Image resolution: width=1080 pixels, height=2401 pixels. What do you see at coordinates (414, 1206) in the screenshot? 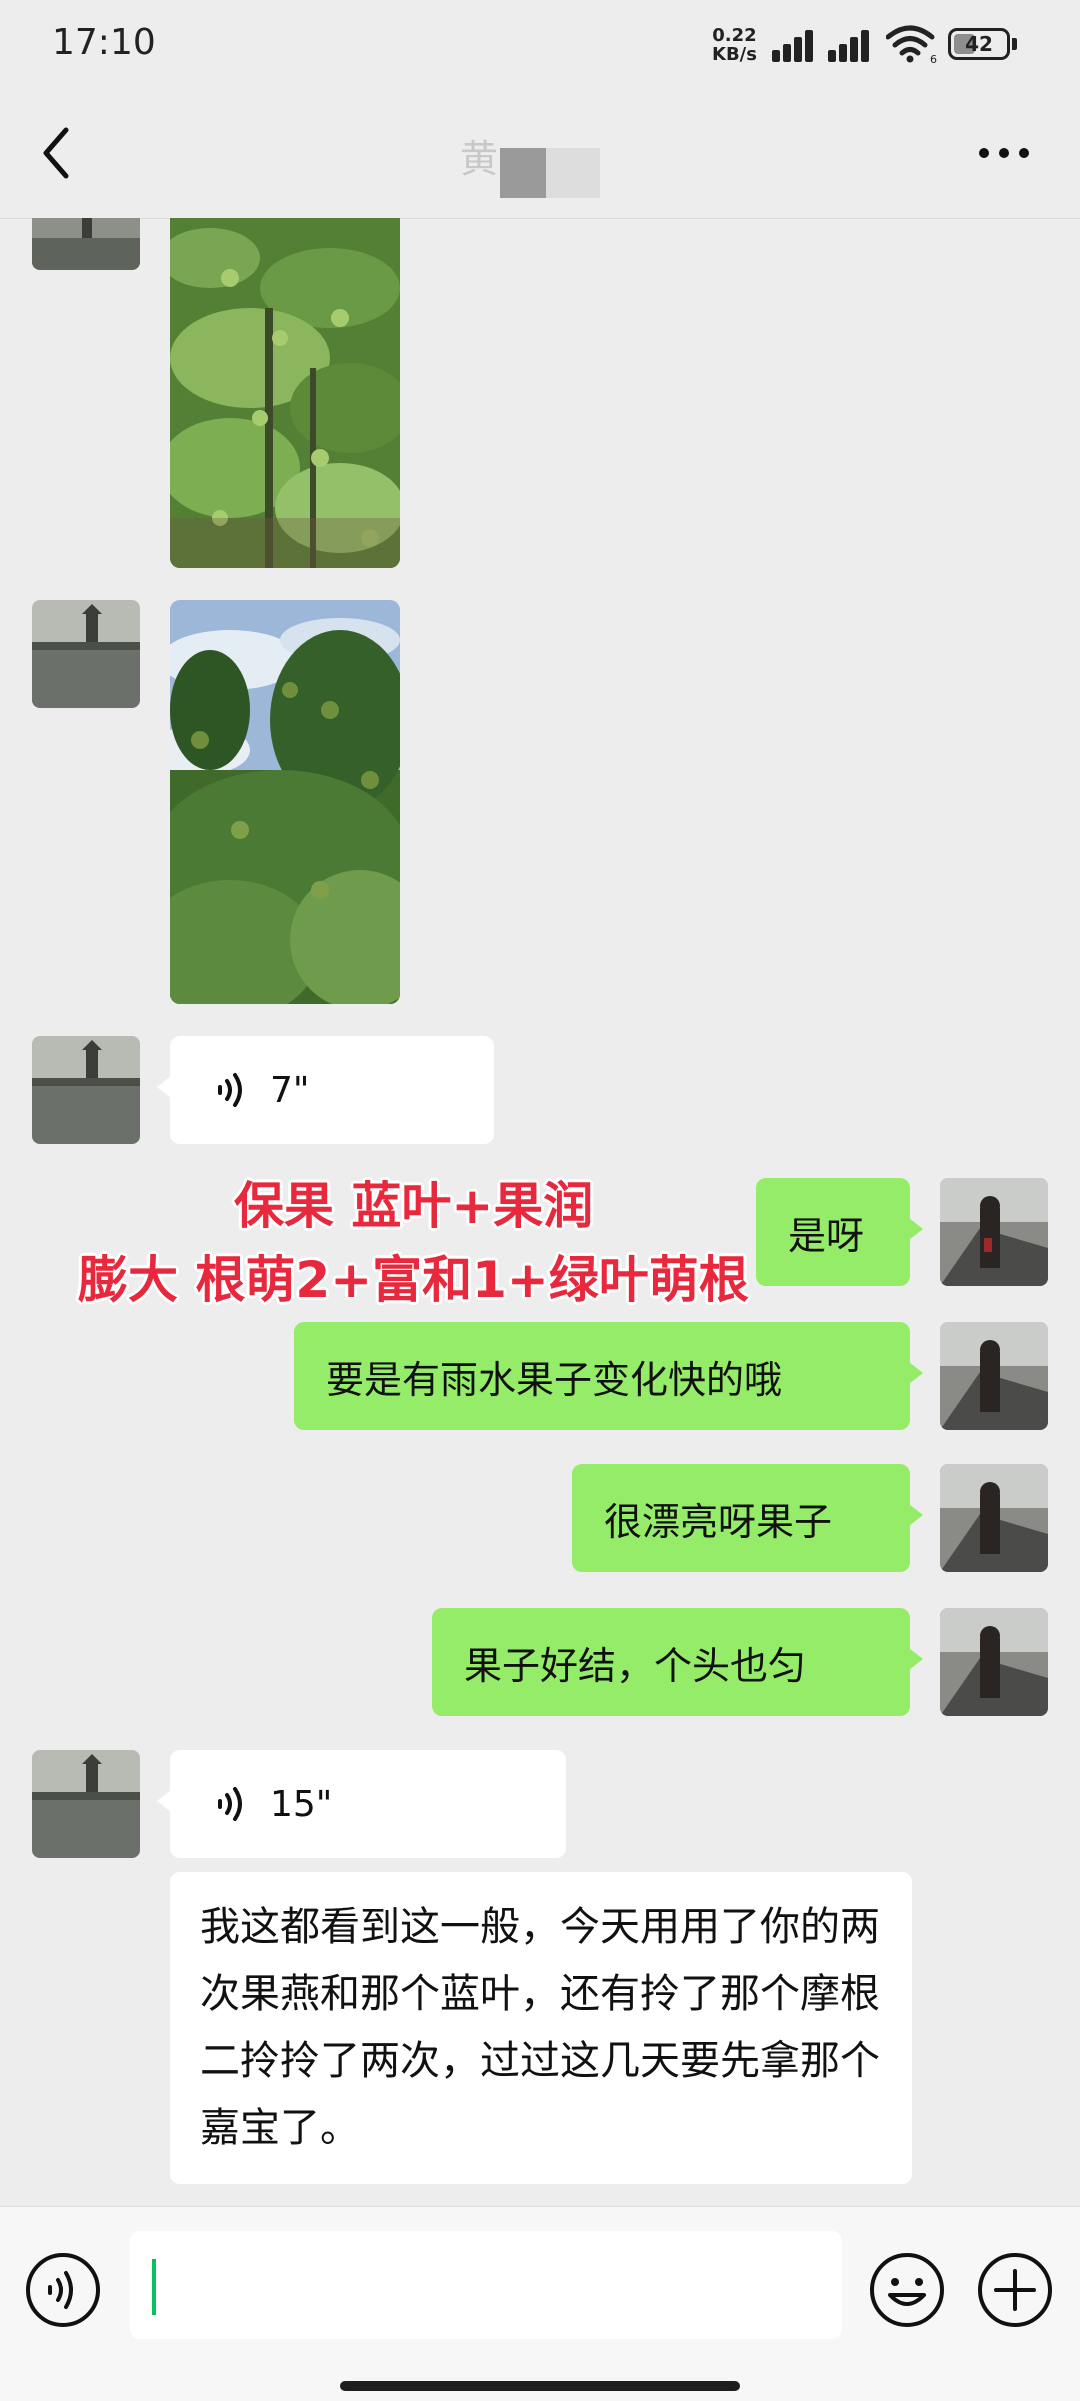
I see `annotation-line-1: 保果 蓝叶+果润` at bounding box center [414, 1206].